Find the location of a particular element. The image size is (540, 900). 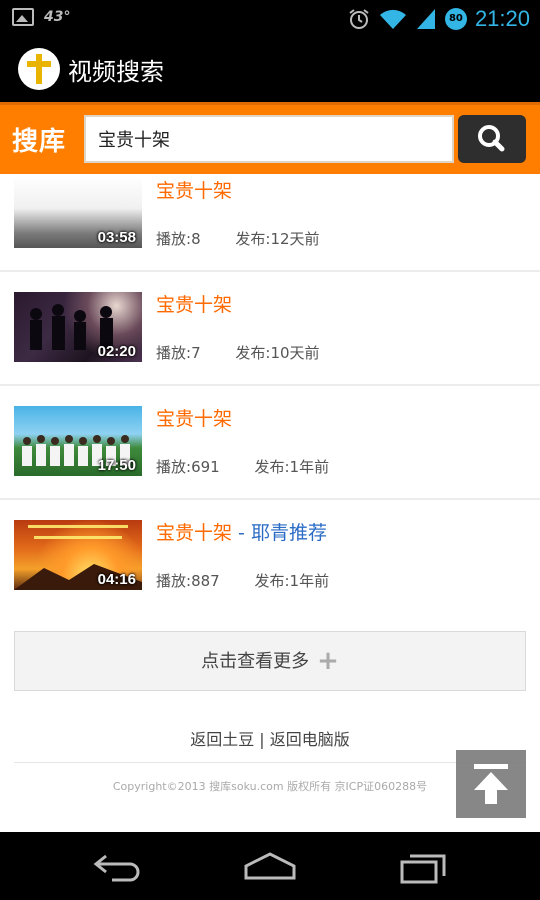

navigation-bar is located at coordinates (270, 866).